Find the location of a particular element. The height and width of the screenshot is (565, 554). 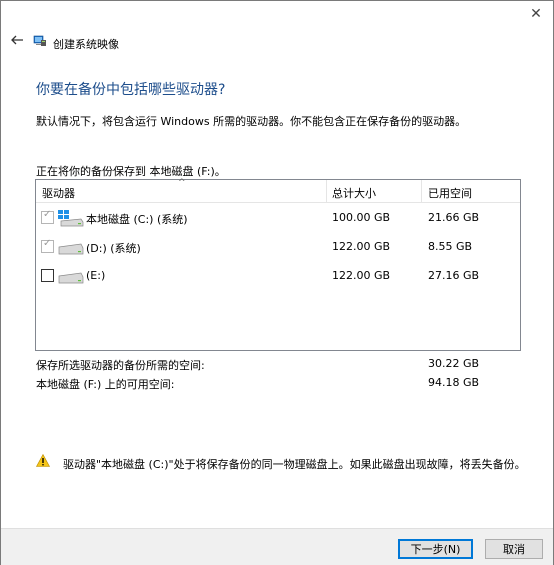

drive-checkbox-c is located at coordinates (47, 216).